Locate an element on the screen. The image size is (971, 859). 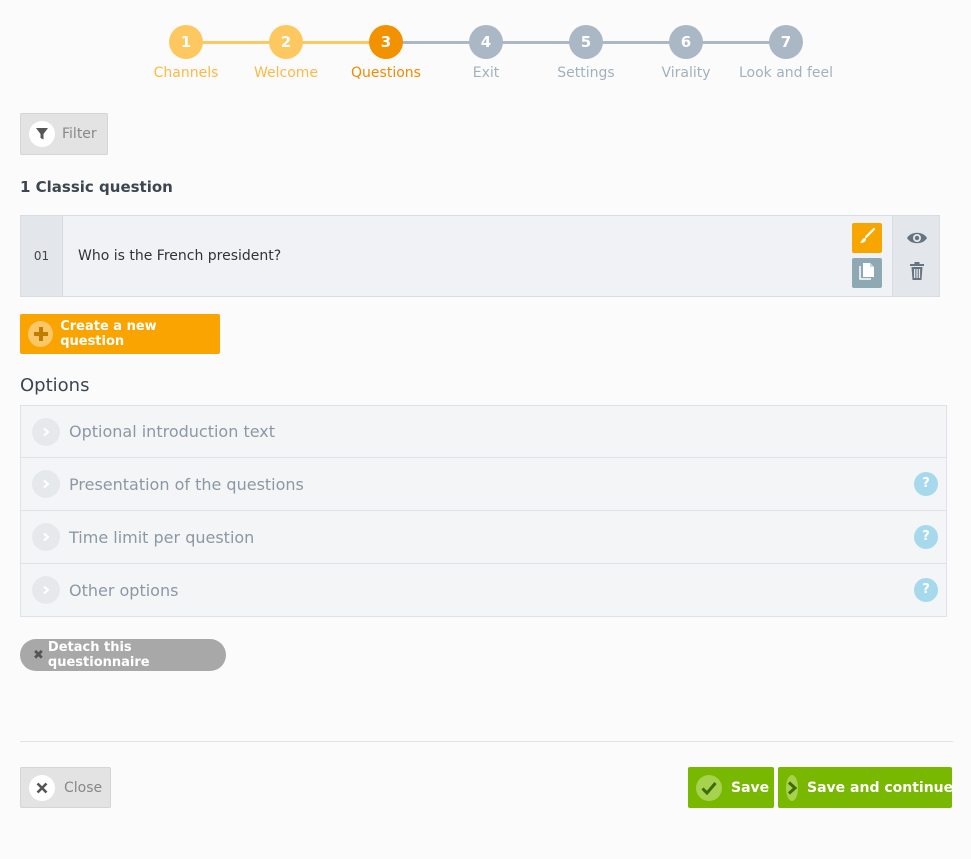
options-heading: Options is located at coordinates (55, 385).